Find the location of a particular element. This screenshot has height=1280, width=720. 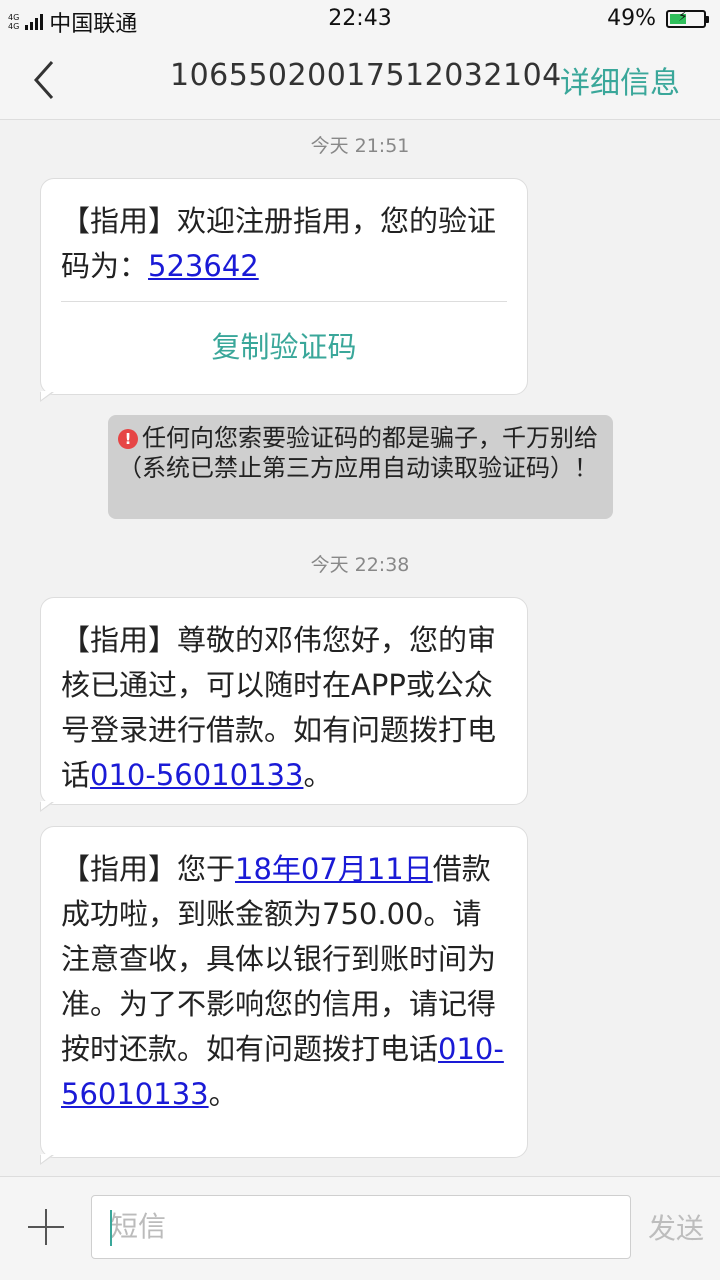

conversation-header: 10655020017512032104 详细信息 is located at coordinates (360, 80).